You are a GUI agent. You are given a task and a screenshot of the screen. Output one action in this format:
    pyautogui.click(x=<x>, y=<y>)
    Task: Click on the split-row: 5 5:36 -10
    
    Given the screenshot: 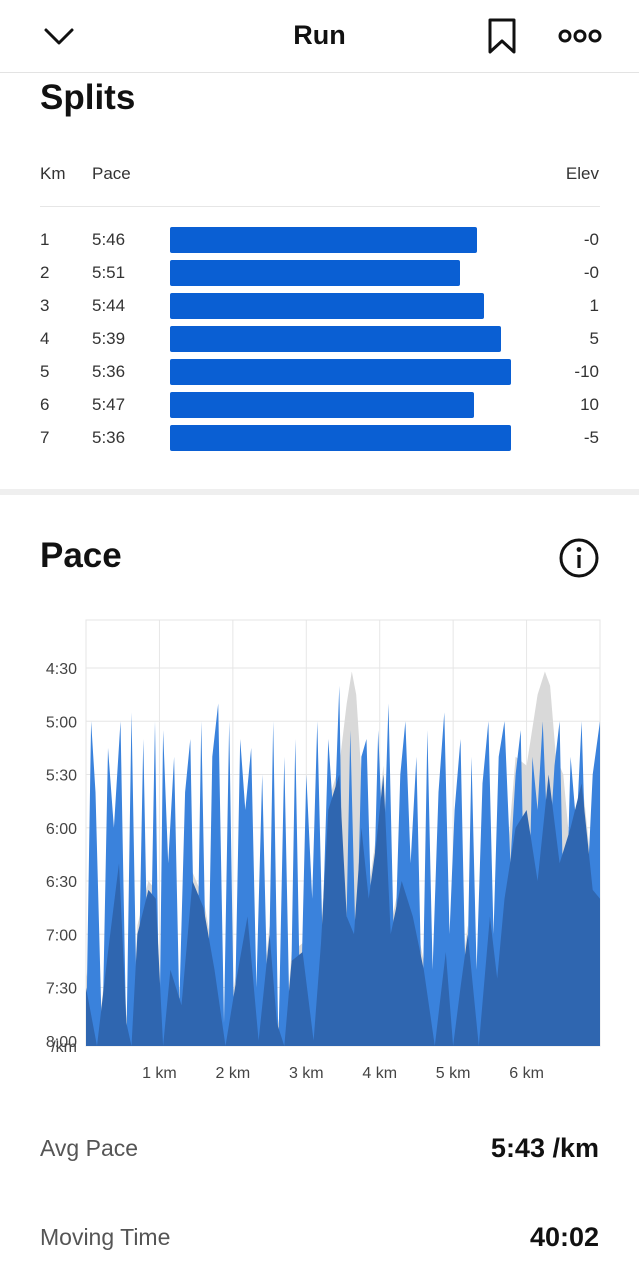 What is the action you would take?
    pyautogui.click(x=319, y=372)
    